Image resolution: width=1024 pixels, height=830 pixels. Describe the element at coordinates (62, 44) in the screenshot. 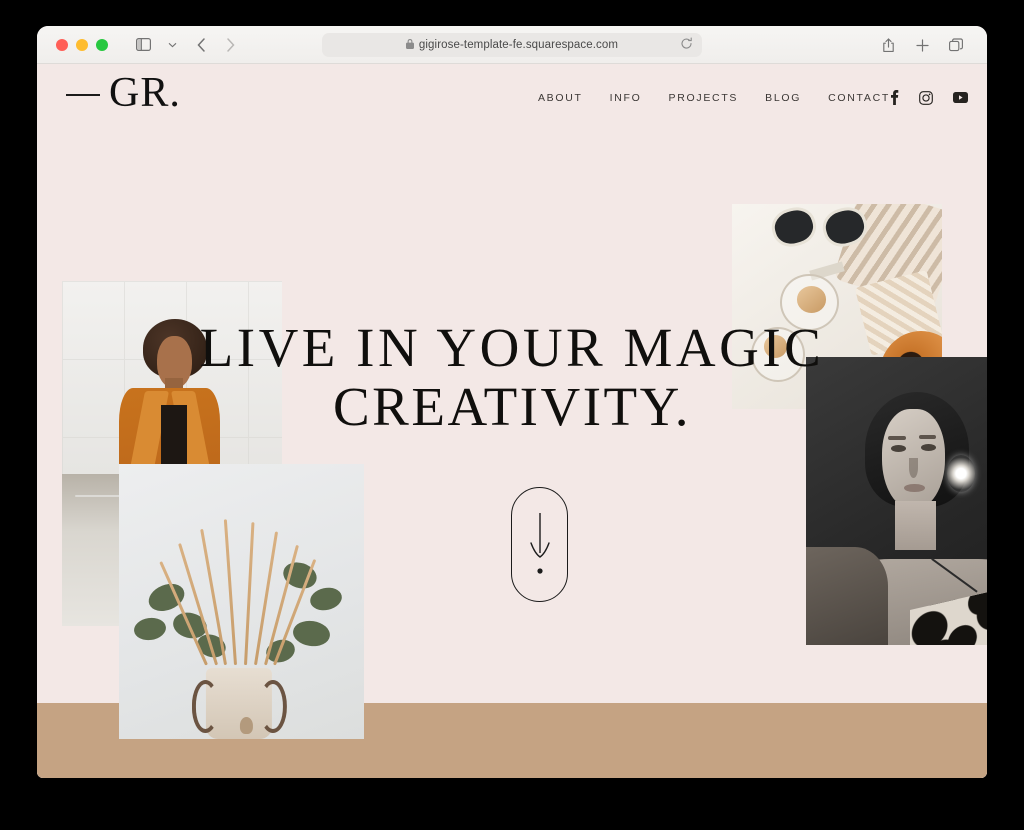

I see `close-window-button` at that location.